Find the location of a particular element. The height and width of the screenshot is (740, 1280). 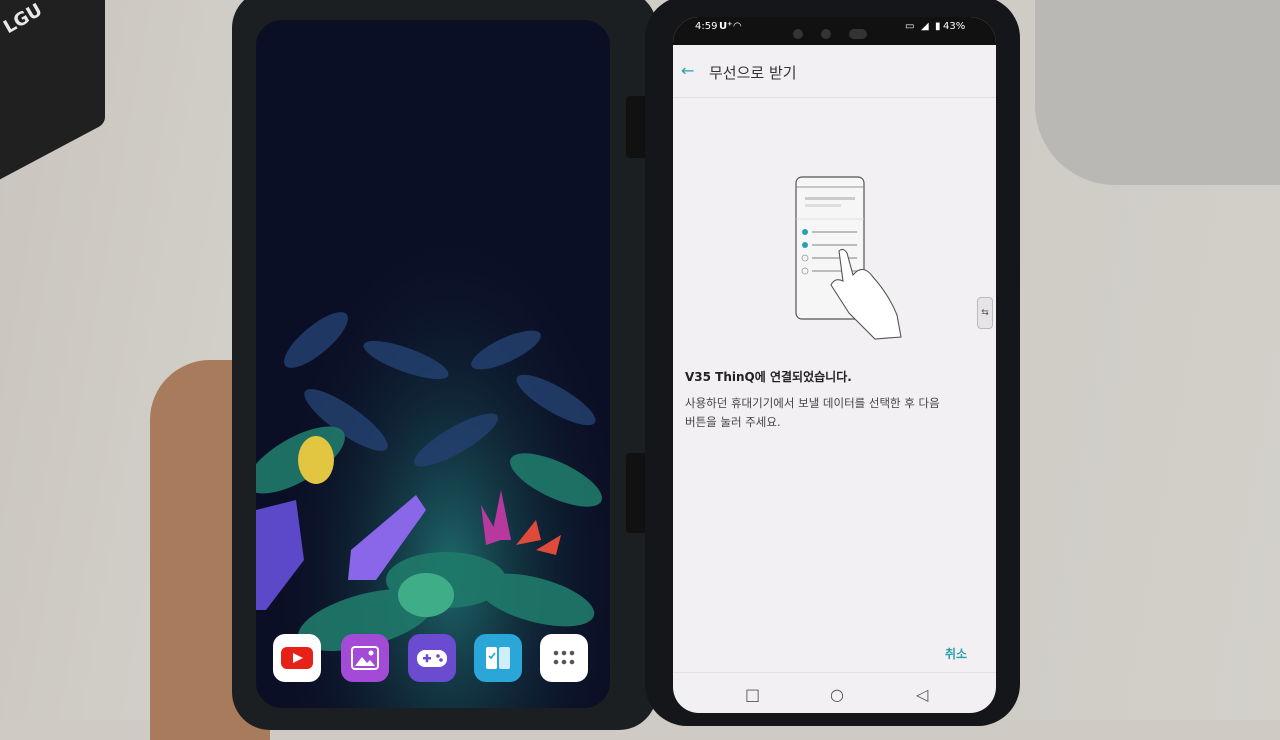

gallery-app-button is located at coordinates (365, 658).